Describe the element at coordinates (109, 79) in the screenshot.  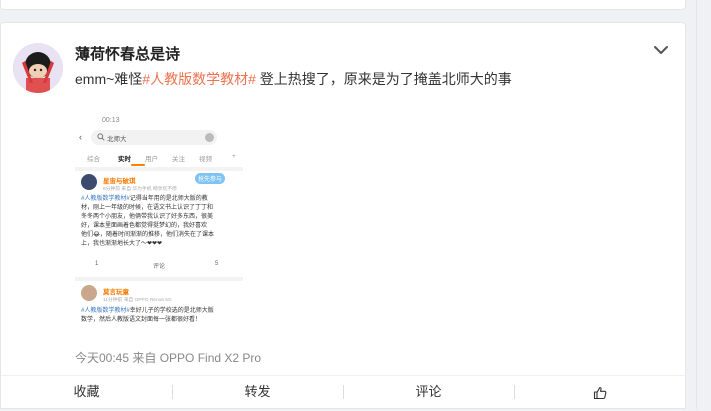
I see `post-text-prefix: emm~难怪` at that location.